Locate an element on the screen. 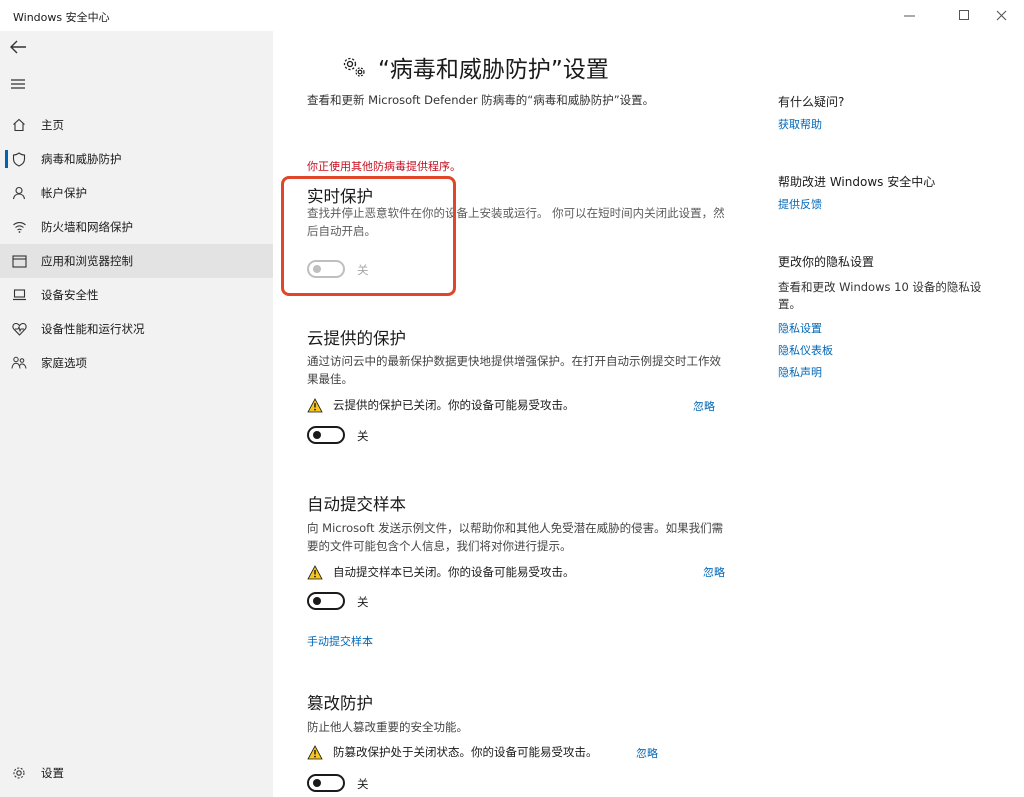 The height and width of the screenshot is (797, 1024). privacy-heading: 更改你的隐私设置 is located at coordinates (826, 262).